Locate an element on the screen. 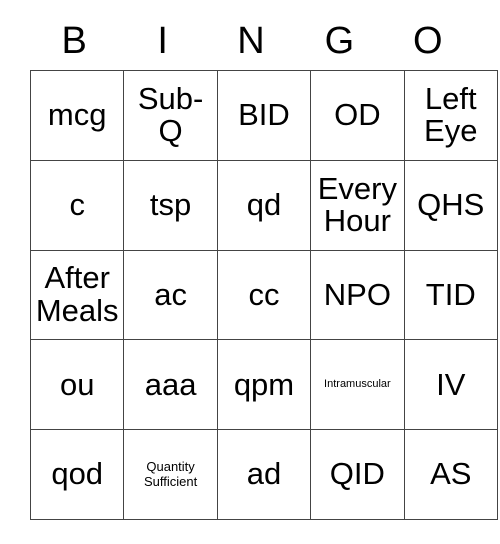 The image size is (500, 544). bingo-cell: qd is located at coordinates (264, 205).